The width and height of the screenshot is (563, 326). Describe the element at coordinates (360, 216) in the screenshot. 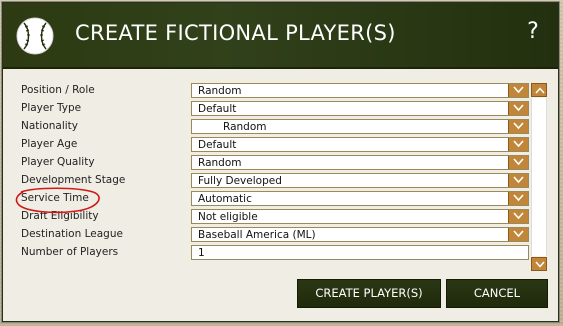

I see `draft-eligibility-select: Not eligible` at that location.